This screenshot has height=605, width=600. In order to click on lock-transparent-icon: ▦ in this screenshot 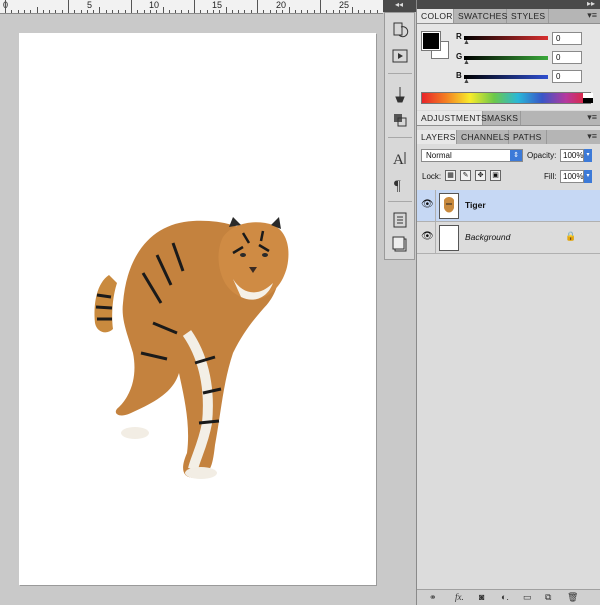, I will do `click(450, 175)`.